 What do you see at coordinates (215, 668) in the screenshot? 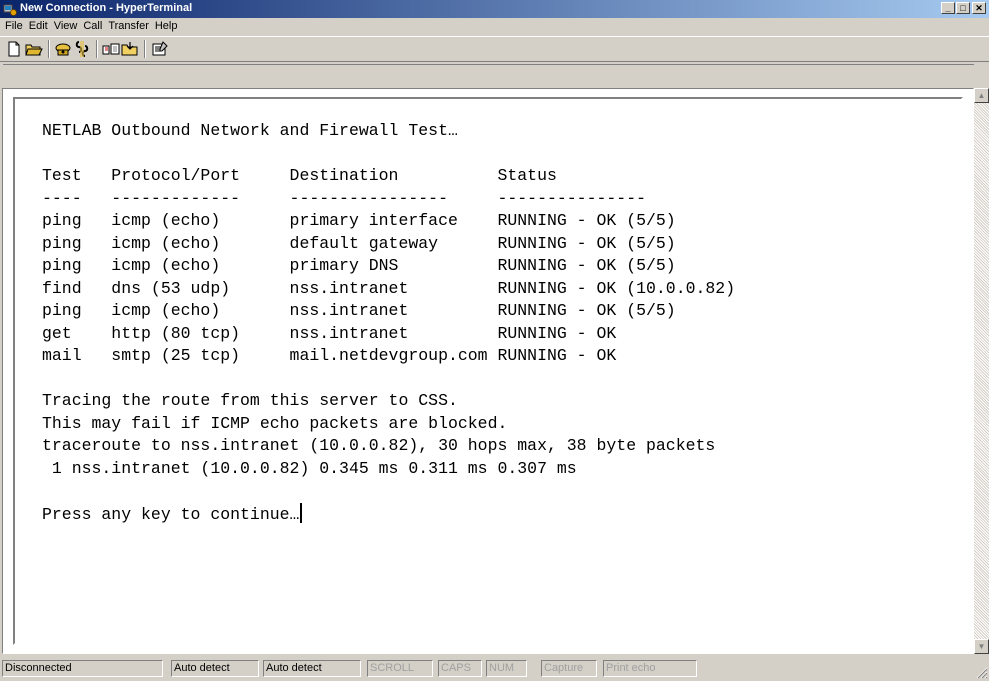
I see `status-emulation: Auto detect` at bounding box center [215, 668].